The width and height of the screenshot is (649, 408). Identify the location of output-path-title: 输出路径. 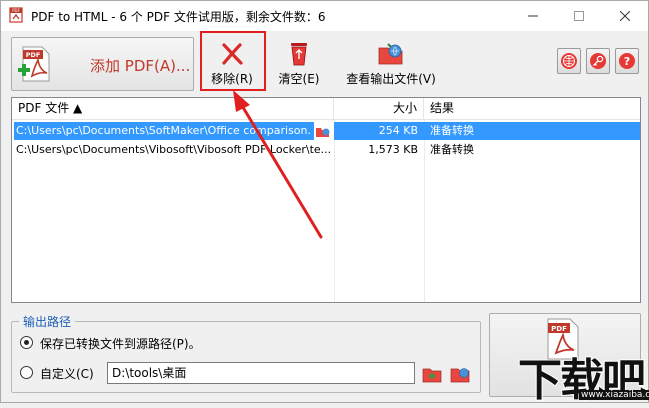
(47, 321).